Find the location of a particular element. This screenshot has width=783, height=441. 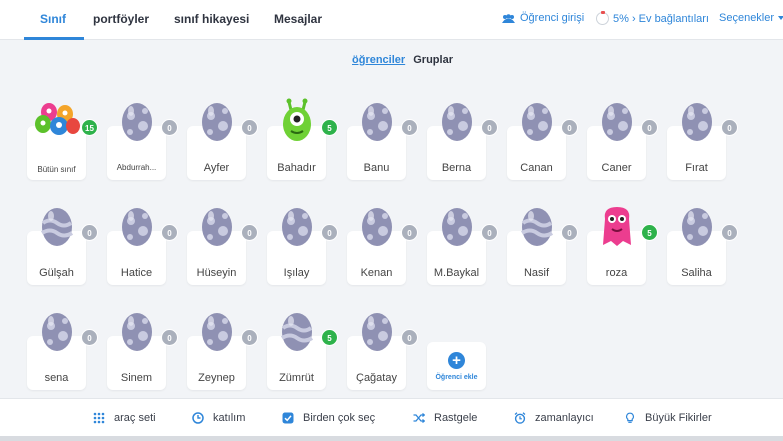

student-card: 0 Kenan is located at coordinates (382, 246).